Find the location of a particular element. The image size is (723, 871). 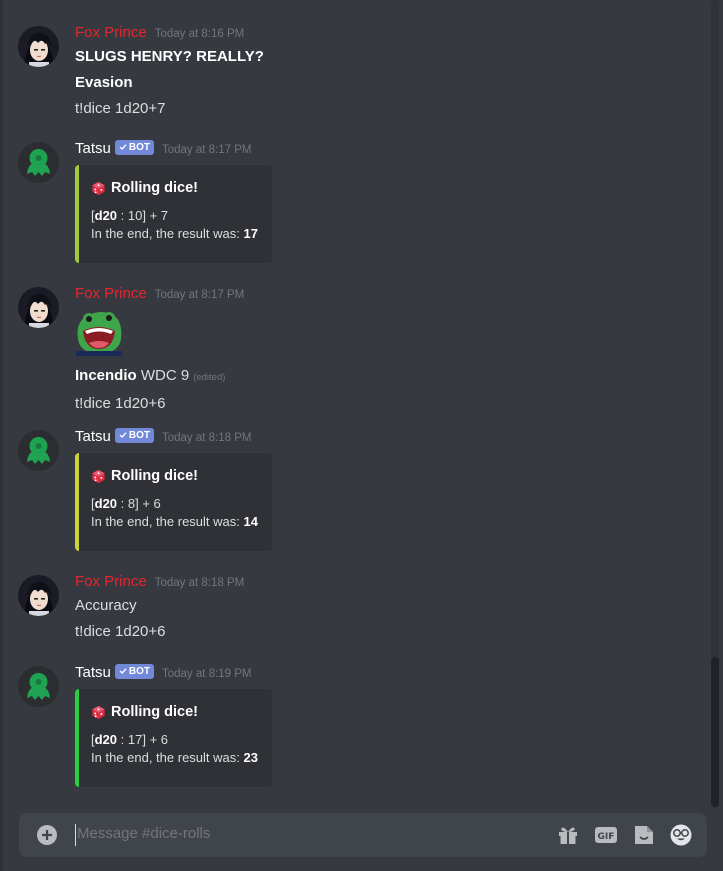

text-cursor is located at coordinates (75, 835).